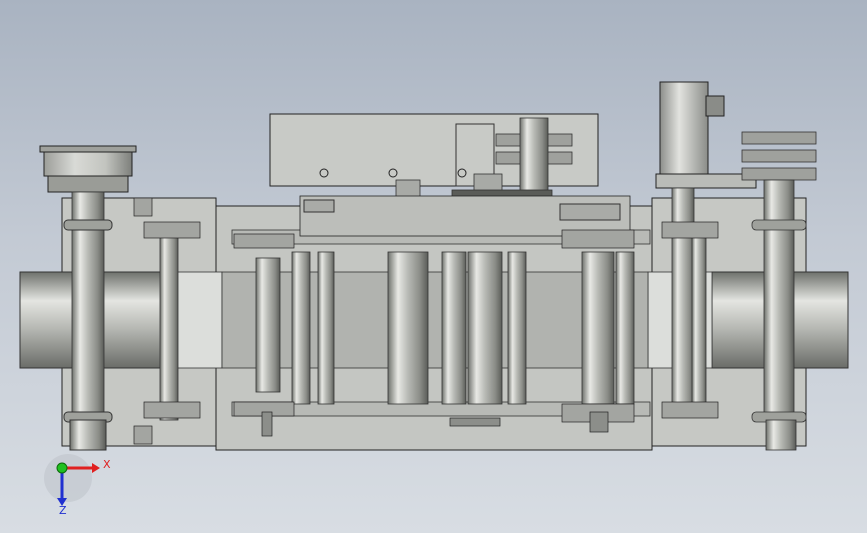  I want to click on control-box, so click(434, 150).